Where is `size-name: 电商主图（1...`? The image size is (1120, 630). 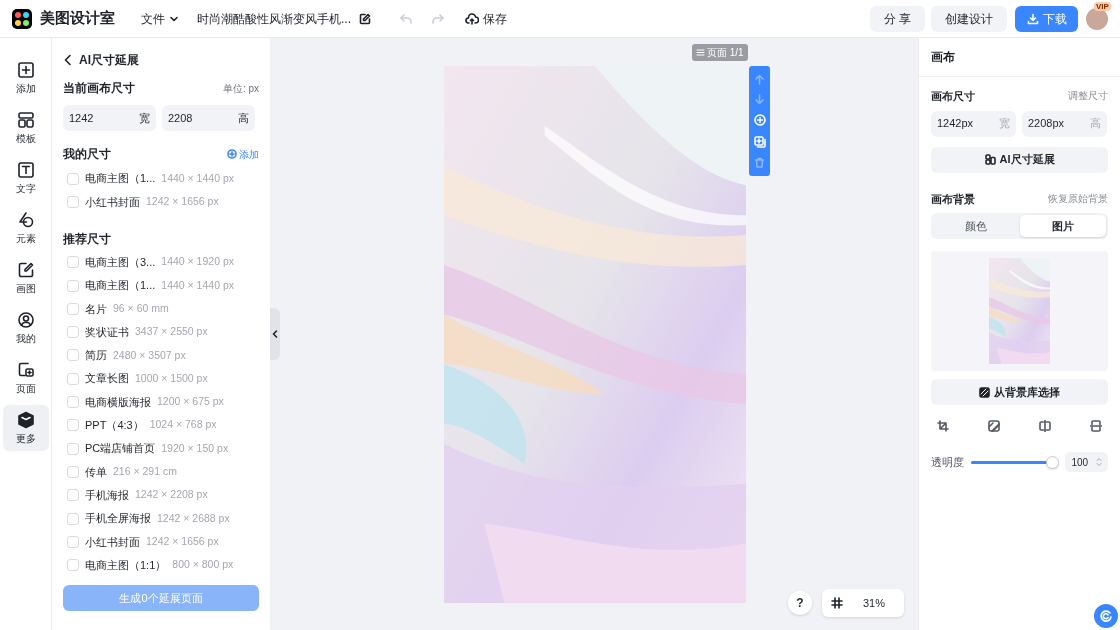
size-name: 电商主图（1... is located at coordinates (120, 179).